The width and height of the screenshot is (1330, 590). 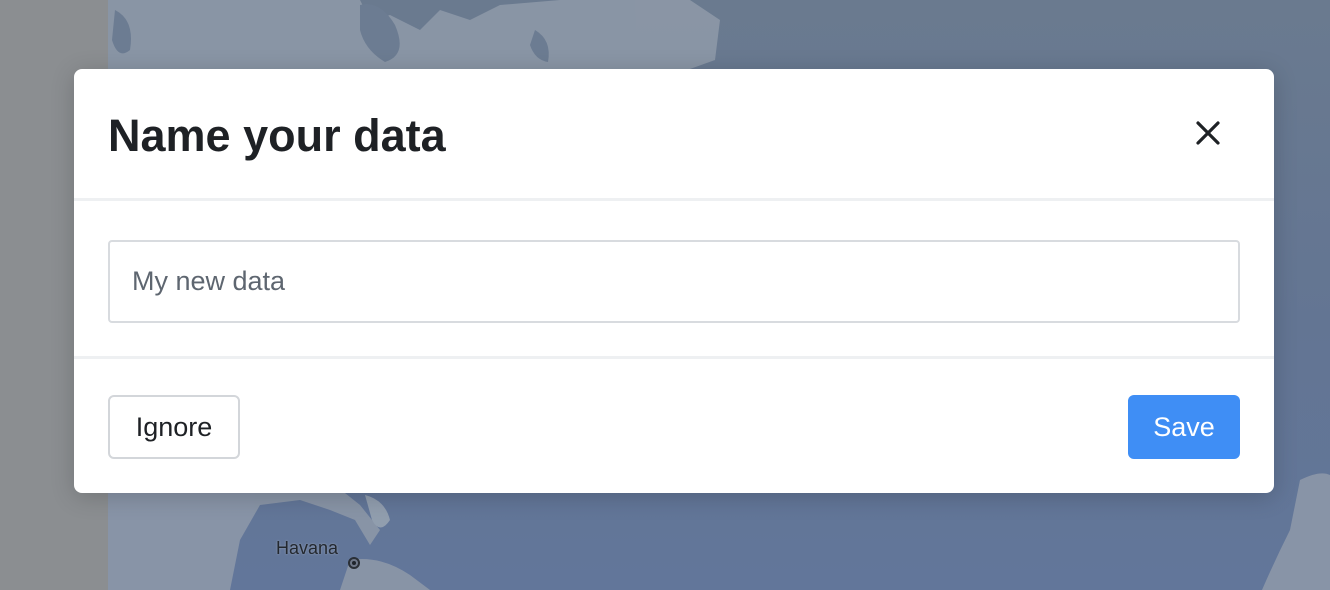 What do you see at coordinates (174, 427) in the screenshot?
I see `ignore-button: Ignore` at bounding box center [174, 427].